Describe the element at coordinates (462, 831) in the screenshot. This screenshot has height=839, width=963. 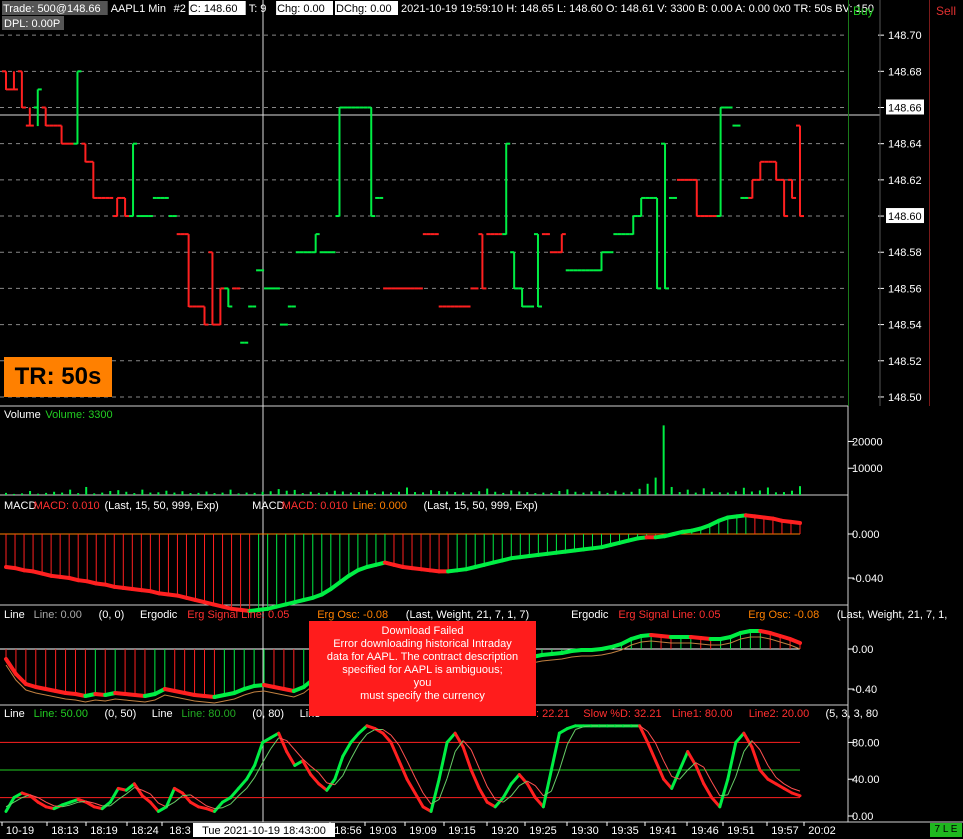
I see `time-label: 19:15` at that location.